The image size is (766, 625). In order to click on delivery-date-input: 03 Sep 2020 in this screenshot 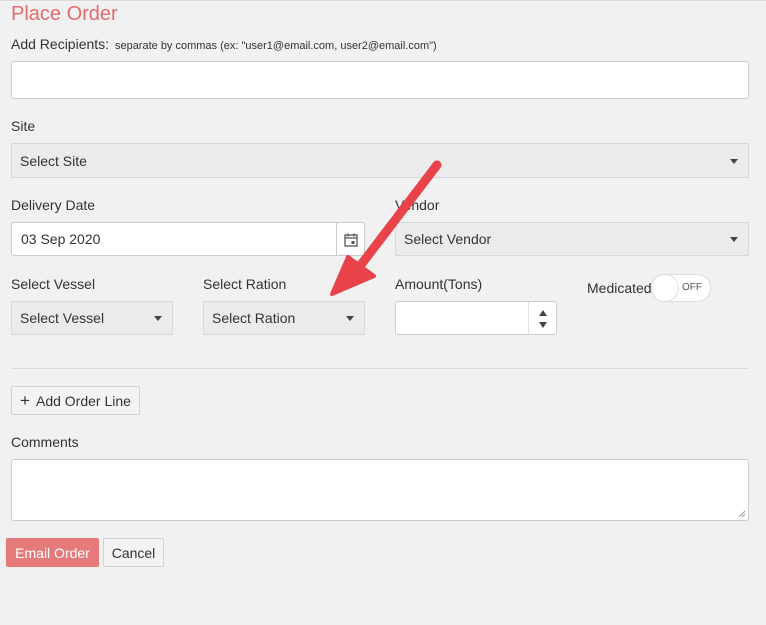, I will do `click(188, 239)`.